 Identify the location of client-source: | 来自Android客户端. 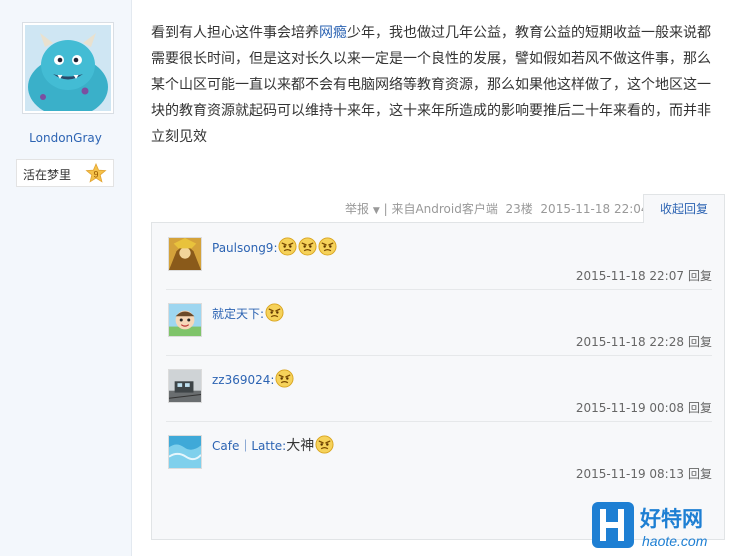
(440, 209).